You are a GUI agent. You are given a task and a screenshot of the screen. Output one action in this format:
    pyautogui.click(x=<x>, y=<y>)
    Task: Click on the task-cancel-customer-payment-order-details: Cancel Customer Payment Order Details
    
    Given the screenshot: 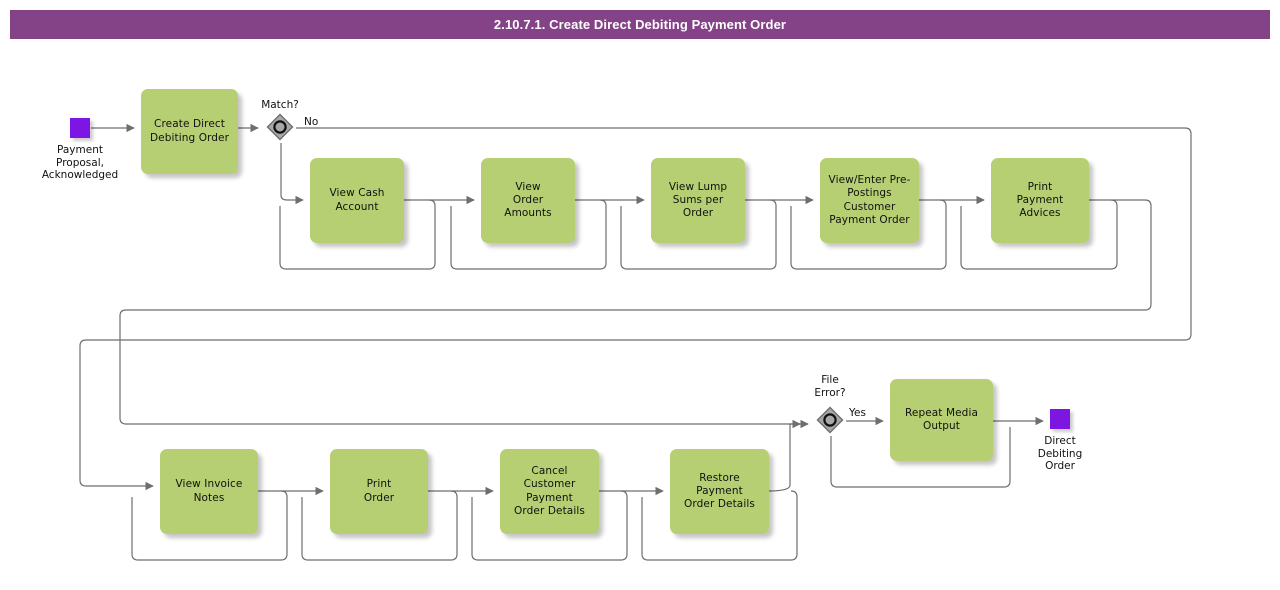 What is the action you would take?
    pyautogui.click(x=549, y=491)
    